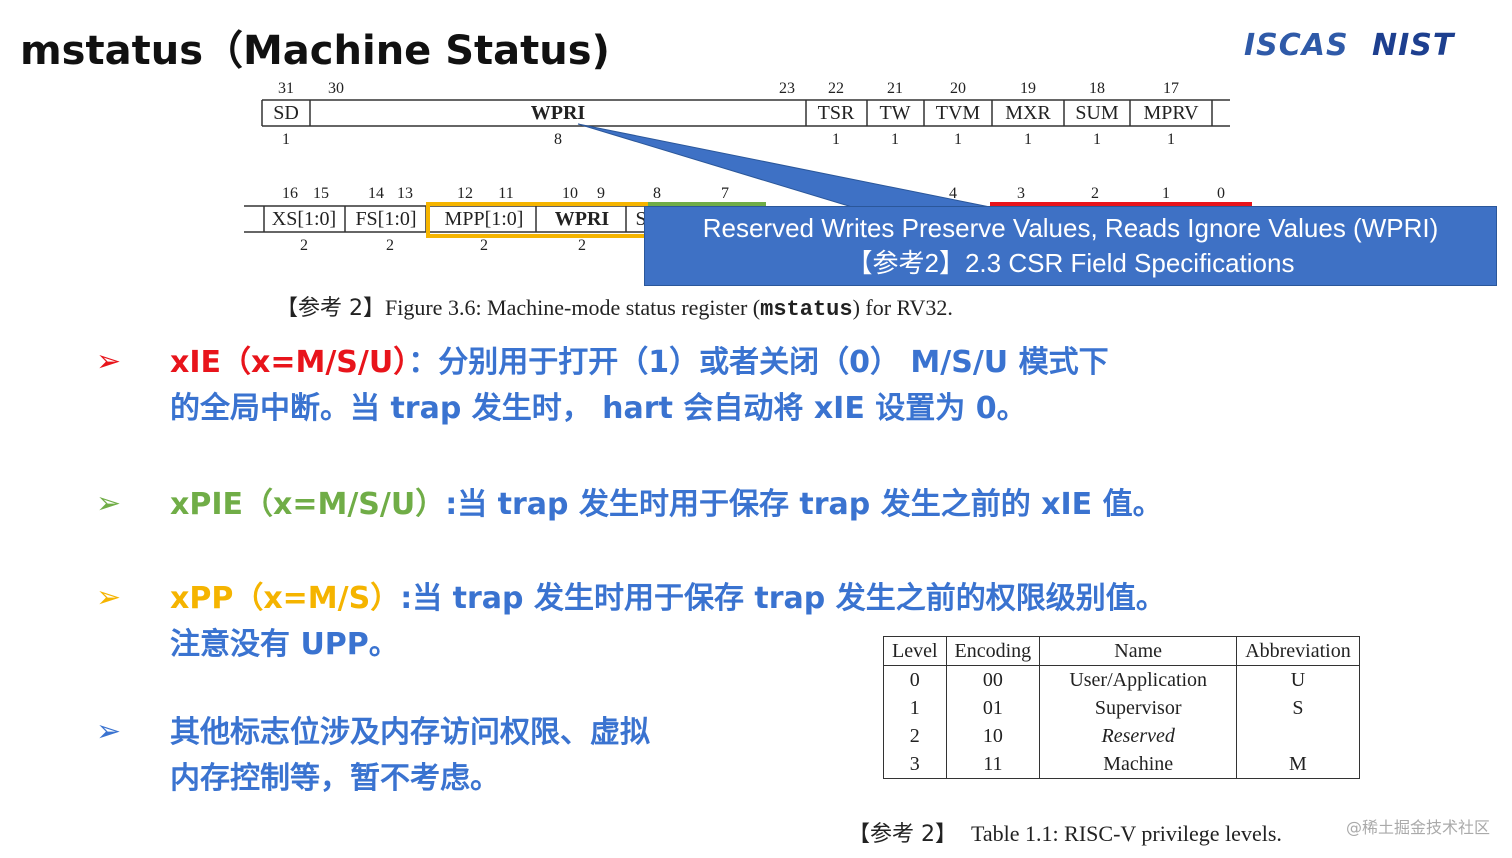 Image resolution: width=1512 pixels, height=858 pixels. I want to click on bullet-text: :当 trap 发生时用于保存 trap 发生之前的 xIE 值。, so click(804, 504).